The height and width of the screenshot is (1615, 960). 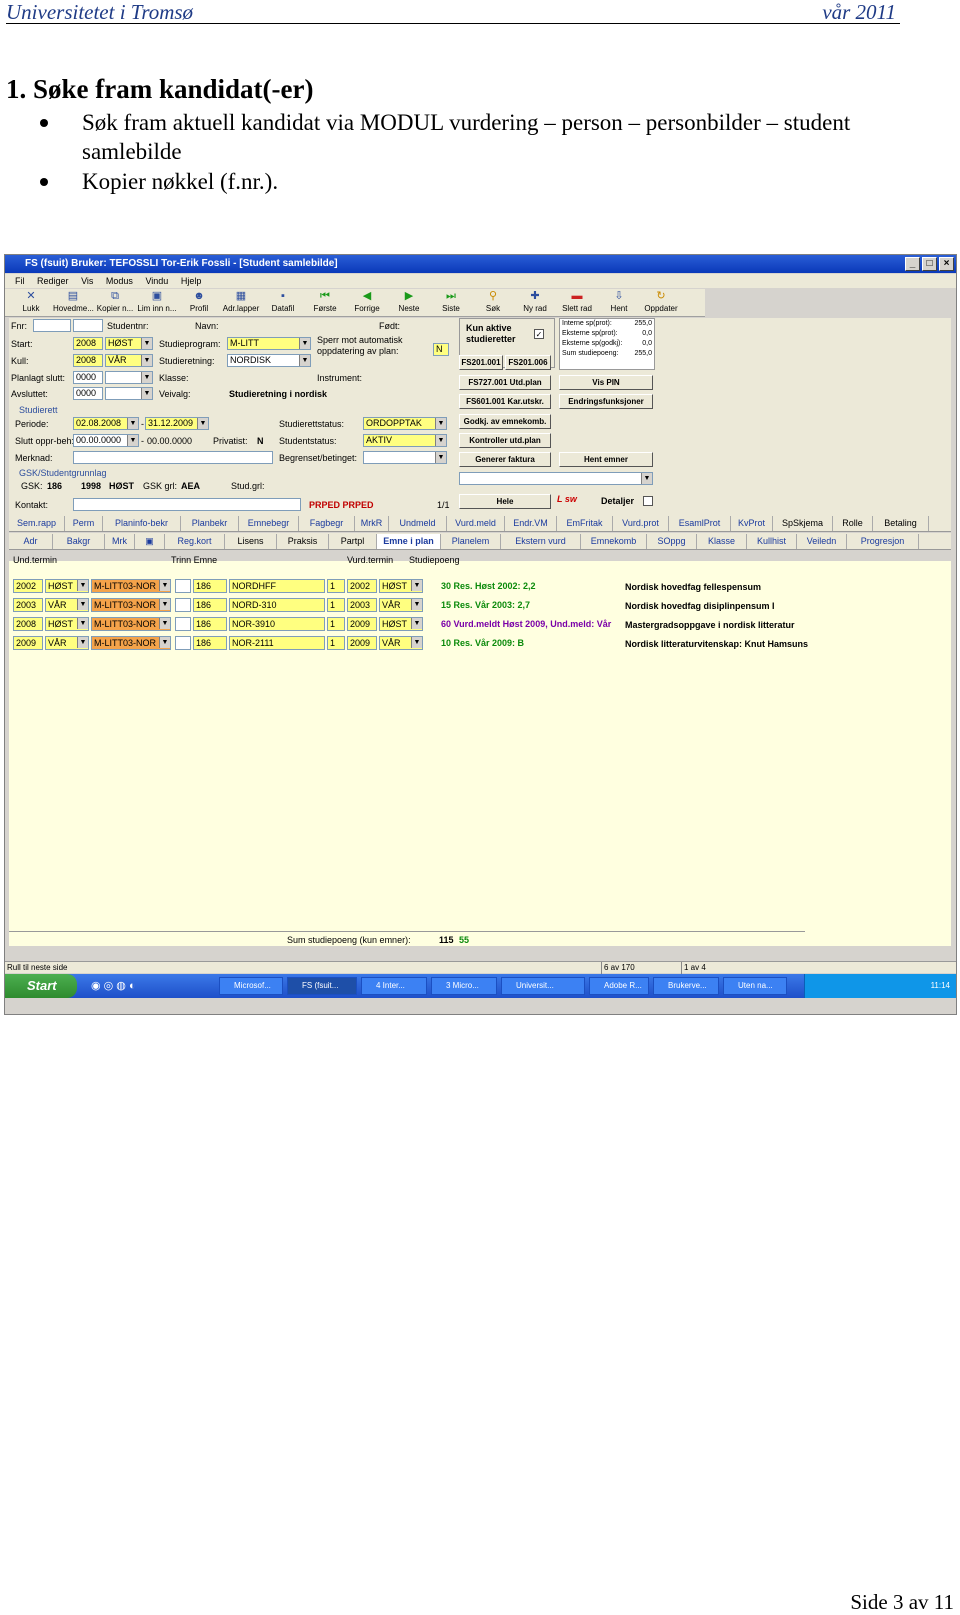 What do you see at coordinates (28, 643) in the screenshot?
I see `grid-cell-year: 2009` at bounding box center [28, 643].